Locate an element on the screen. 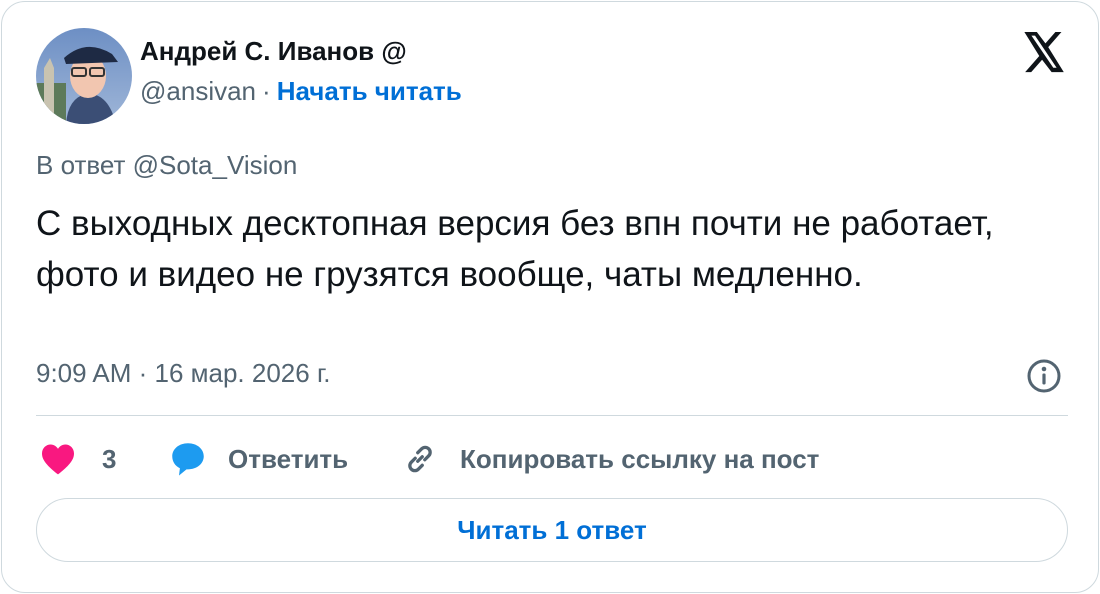 The width and height of the screenshot is (1100, 594). avatar is located at coordinates (84, 76).